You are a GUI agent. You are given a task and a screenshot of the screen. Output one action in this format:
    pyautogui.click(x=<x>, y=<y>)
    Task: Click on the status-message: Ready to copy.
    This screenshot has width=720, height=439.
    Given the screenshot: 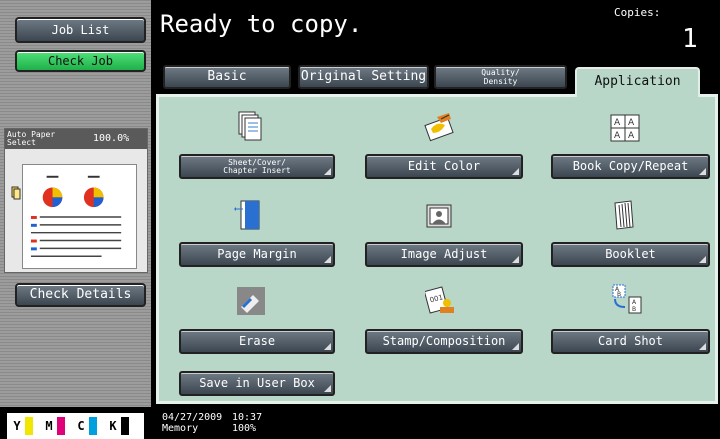 What is the action you would take?
    pyautogui.click(x=261, y=24)
    